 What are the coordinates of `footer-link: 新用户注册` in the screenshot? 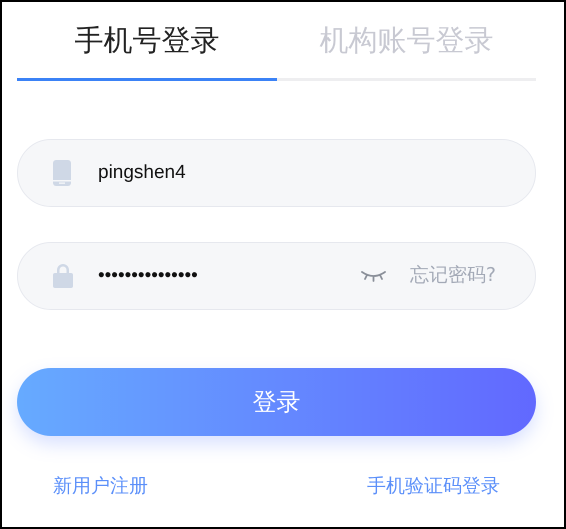 It's located at (100, 486).